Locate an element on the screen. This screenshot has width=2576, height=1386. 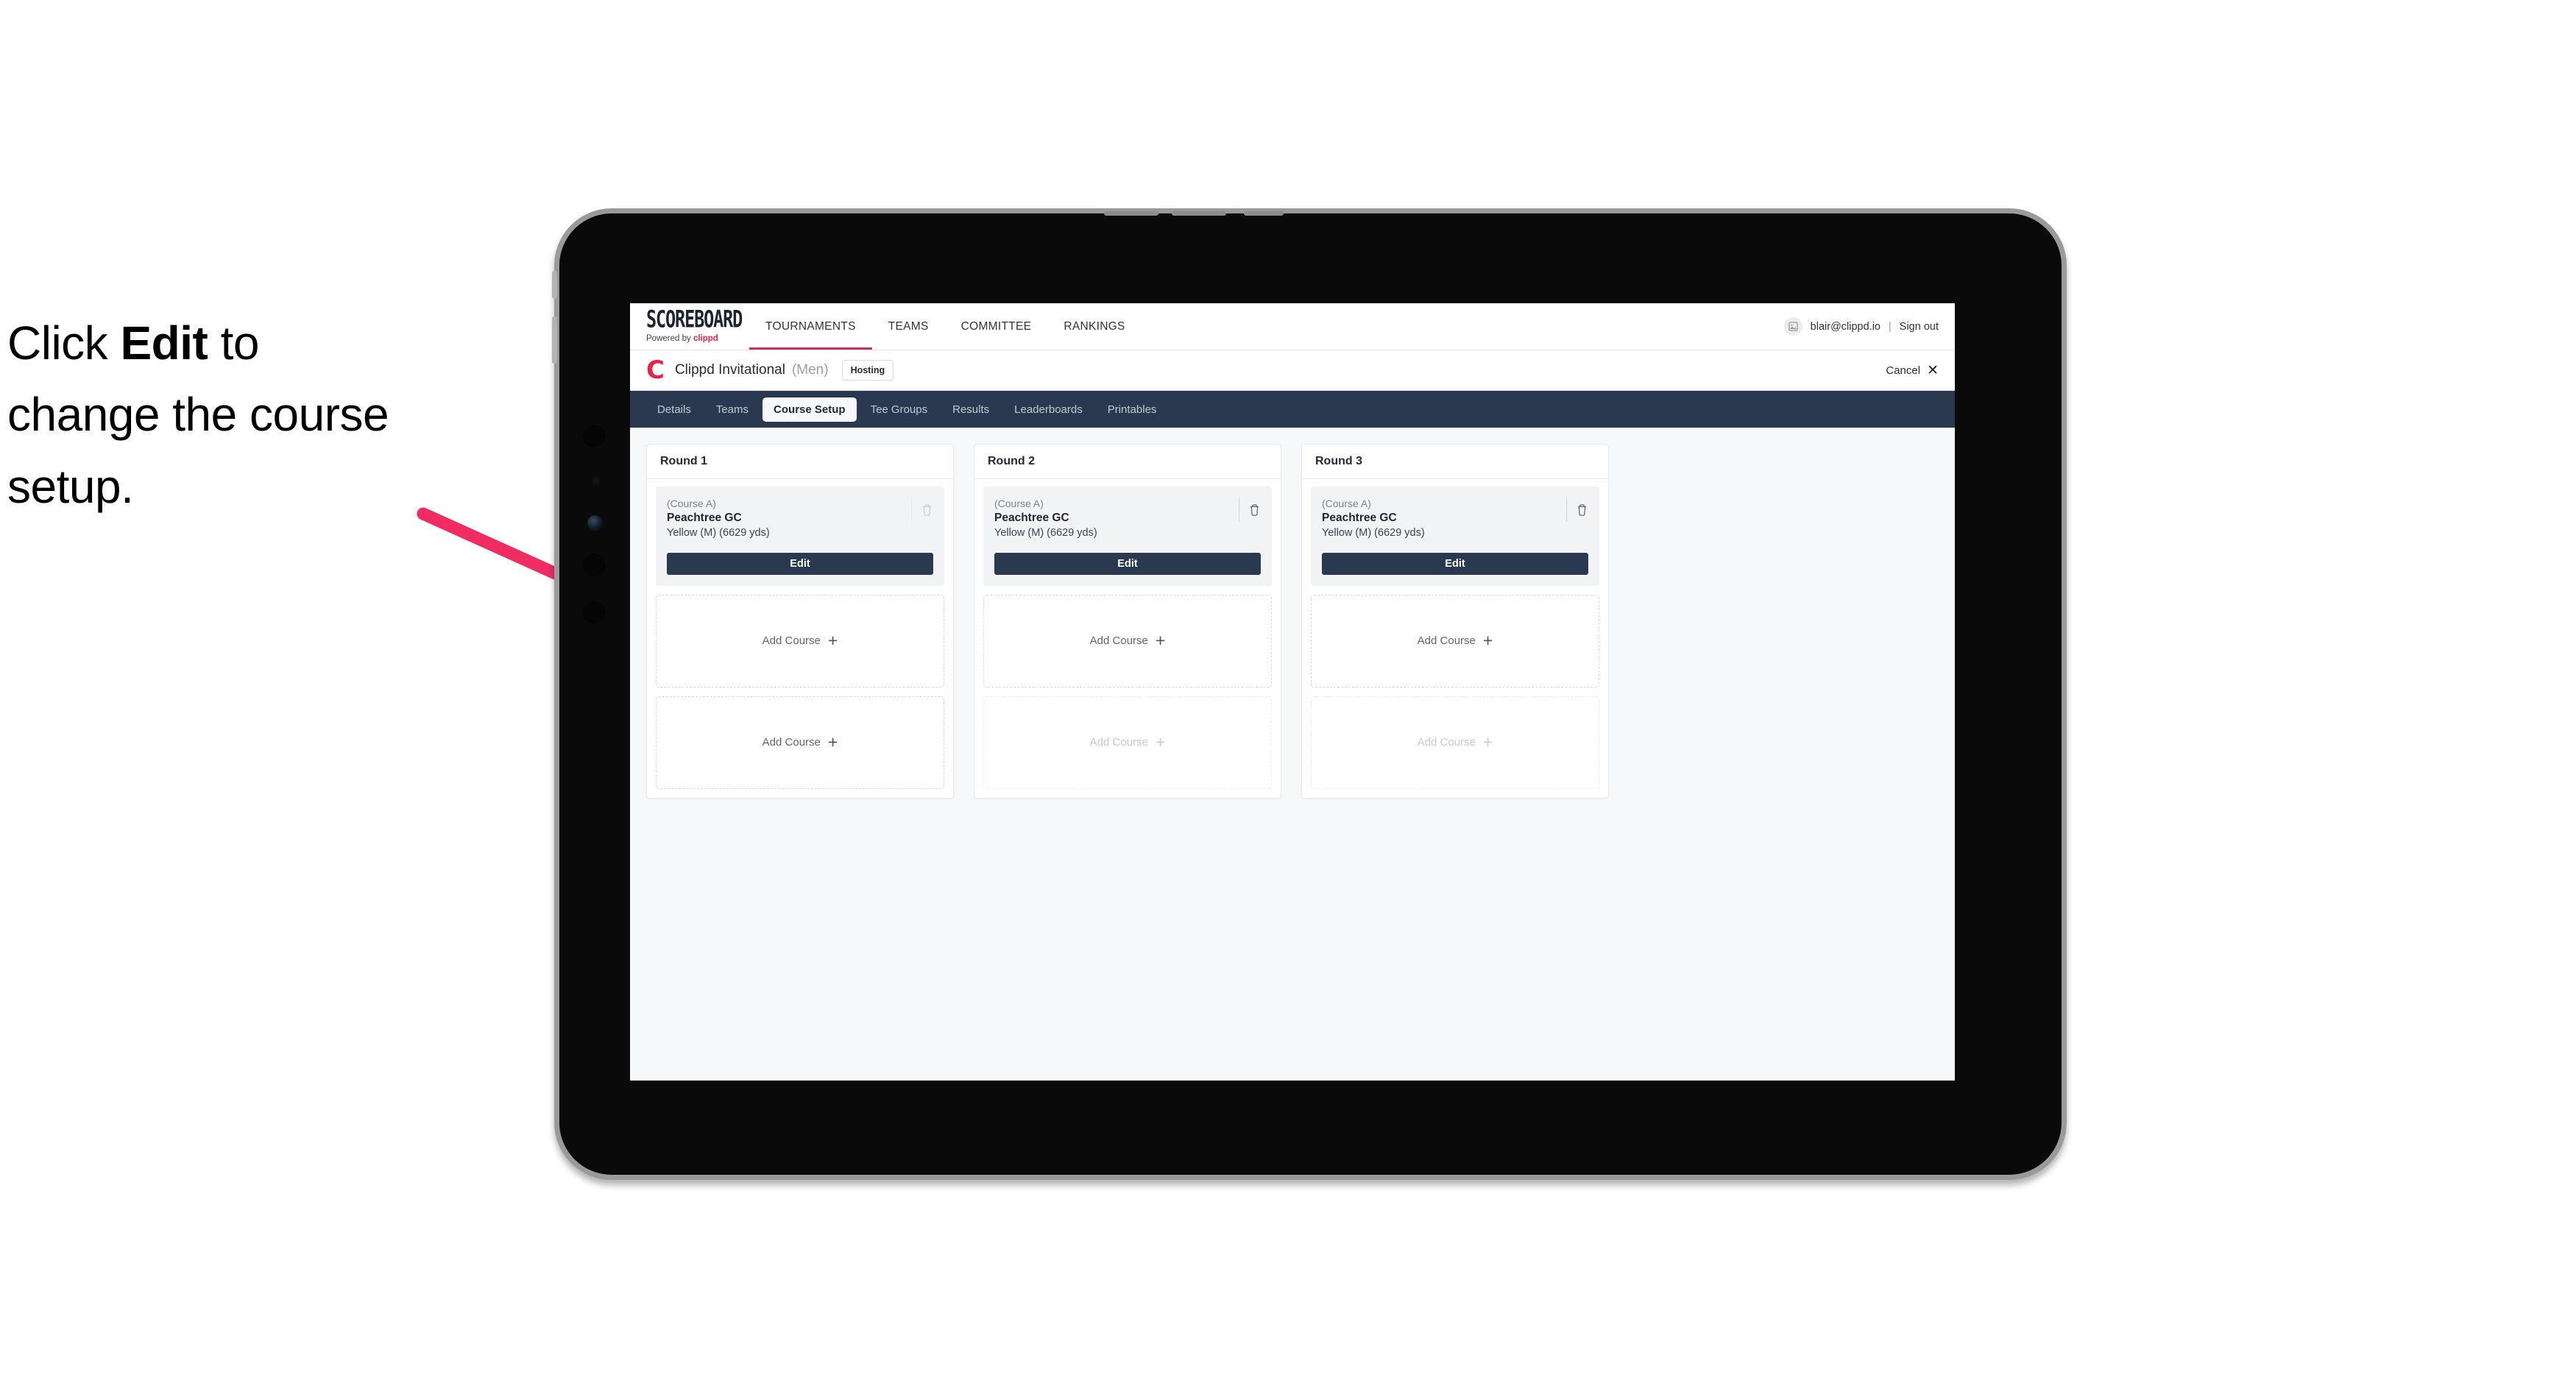
image-placeholder-icon is located at coordinates (1793, 326).